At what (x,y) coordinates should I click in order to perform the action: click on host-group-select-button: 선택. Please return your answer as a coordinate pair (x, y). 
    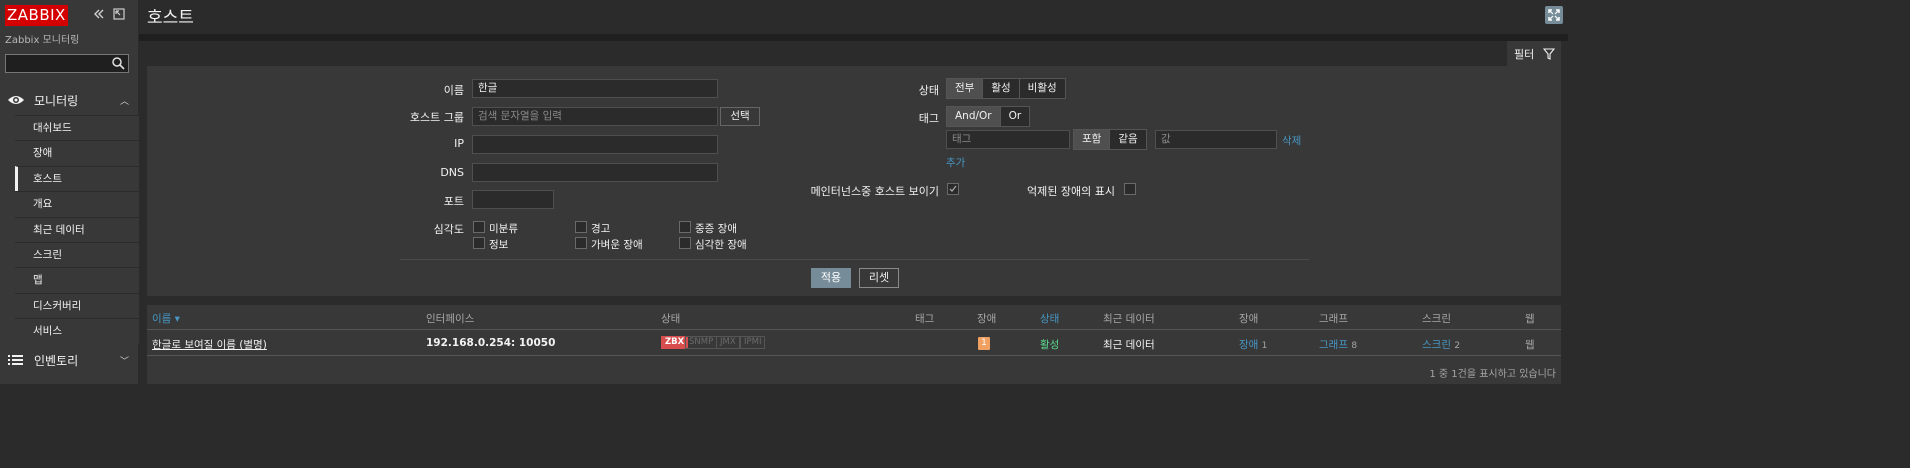
    Looking at the image, I should click on (740, 116).